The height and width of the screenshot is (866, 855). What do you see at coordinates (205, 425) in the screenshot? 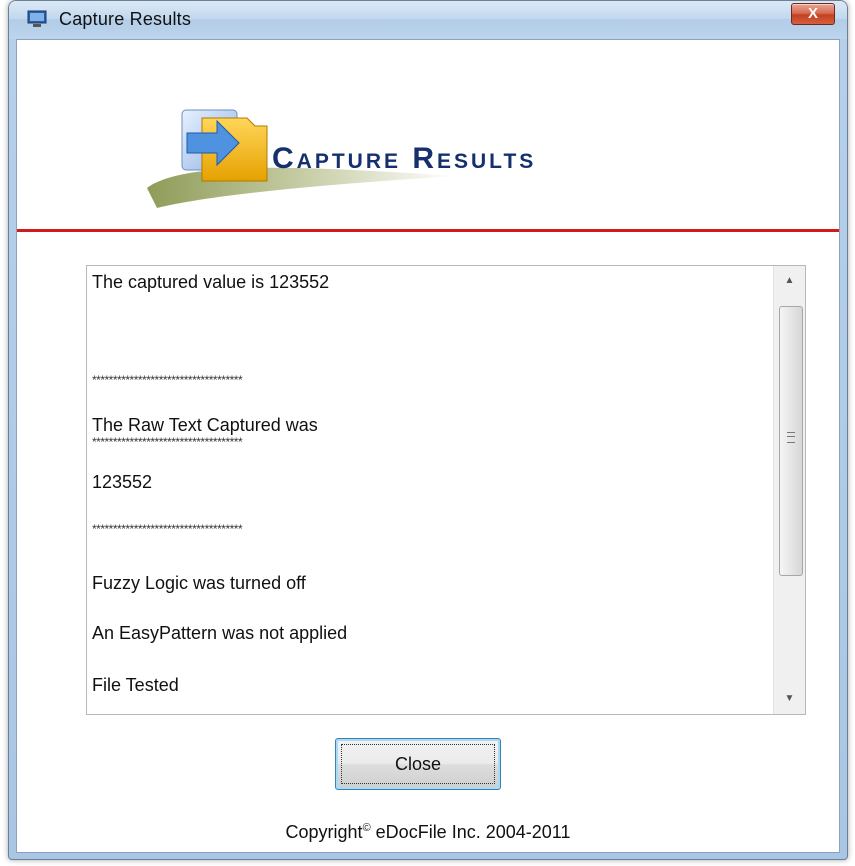
I see `result-line: The Raw Text Captured was` at bounding box center [205, 425].